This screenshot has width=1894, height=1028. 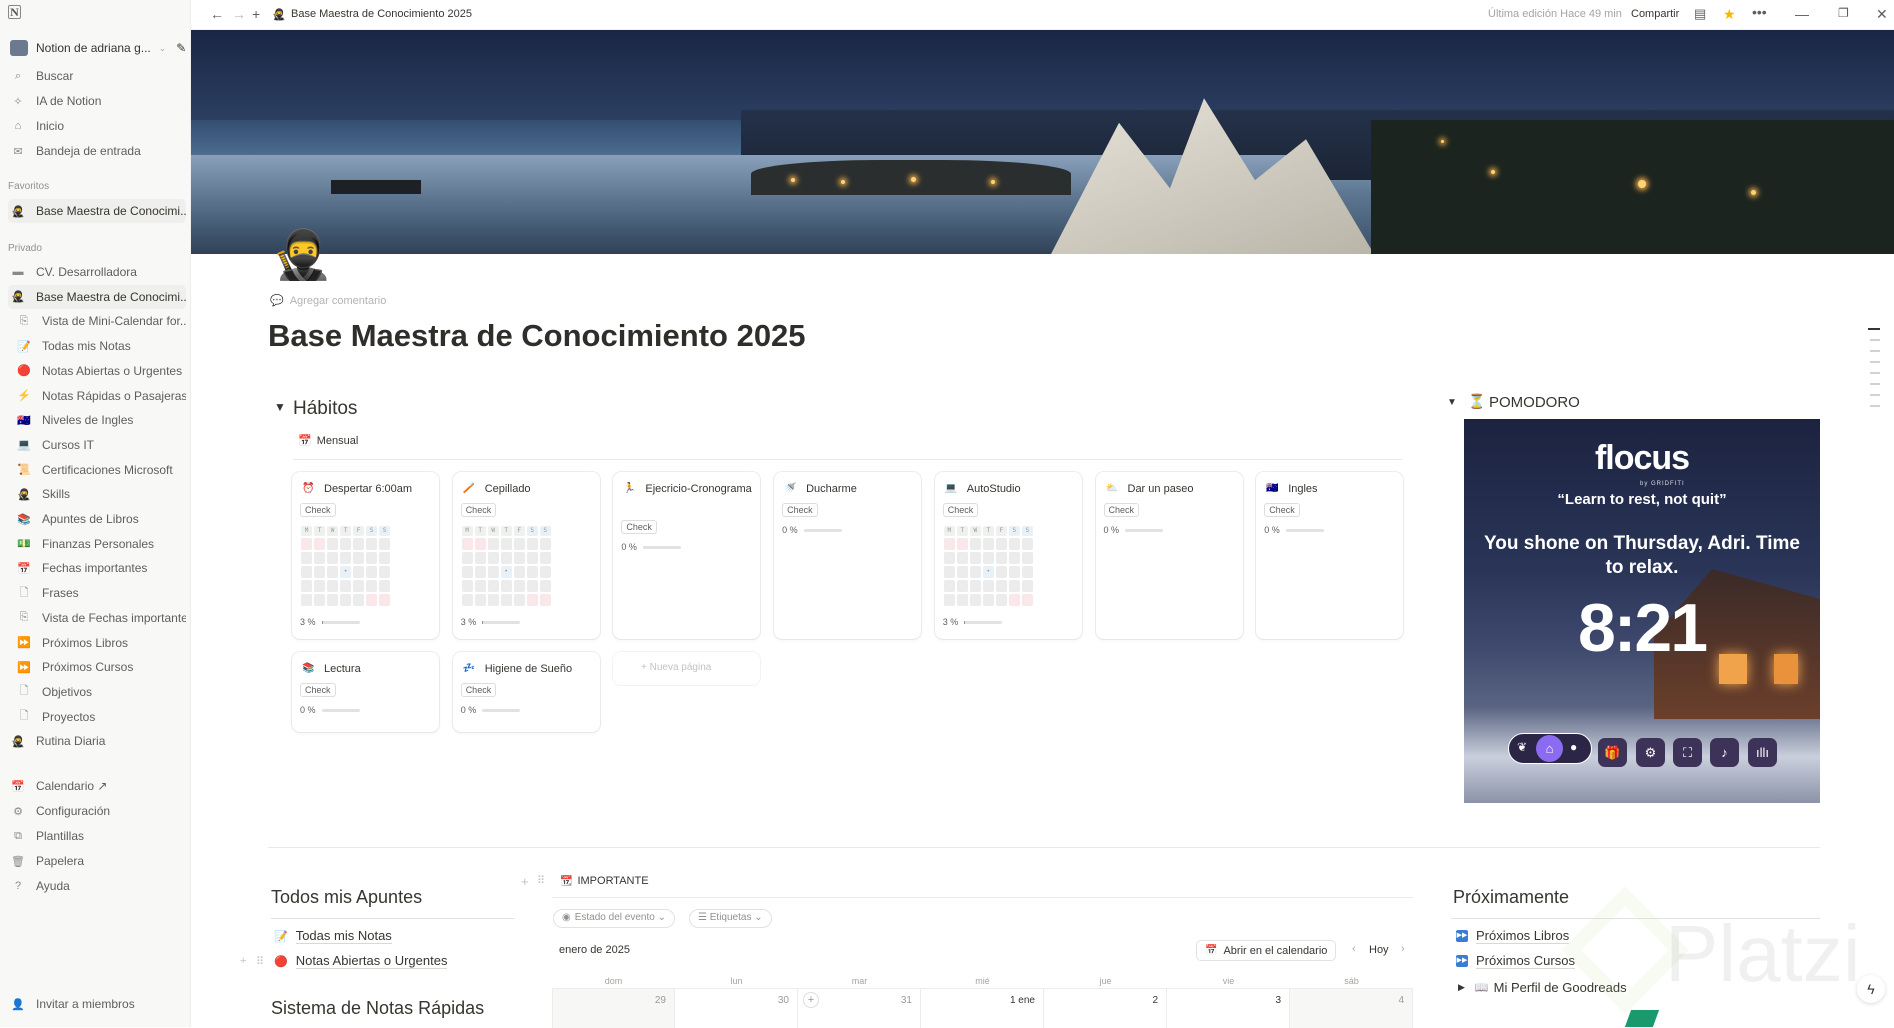 I want to click on calendar-day: 2, so click(x=1105, y=1008).